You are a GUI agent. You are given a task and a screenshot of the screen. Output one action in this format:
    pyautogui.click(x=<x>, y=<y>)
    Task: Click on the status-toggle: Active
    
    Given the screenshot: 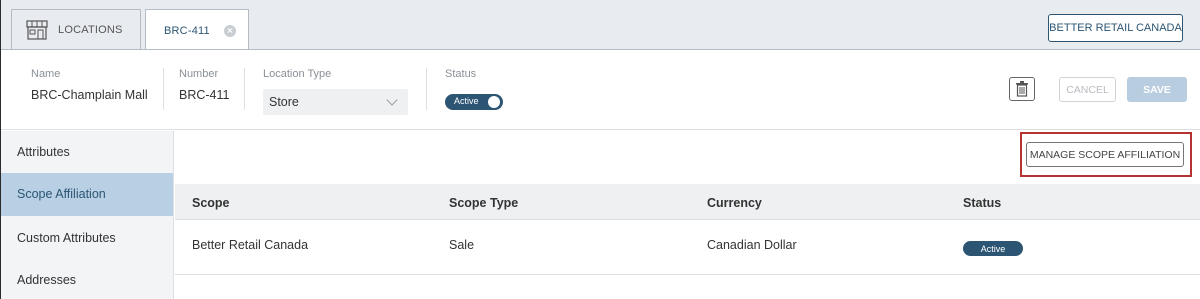 What is the action you would take?
    pyautogui.click(x=474, y=102)
    